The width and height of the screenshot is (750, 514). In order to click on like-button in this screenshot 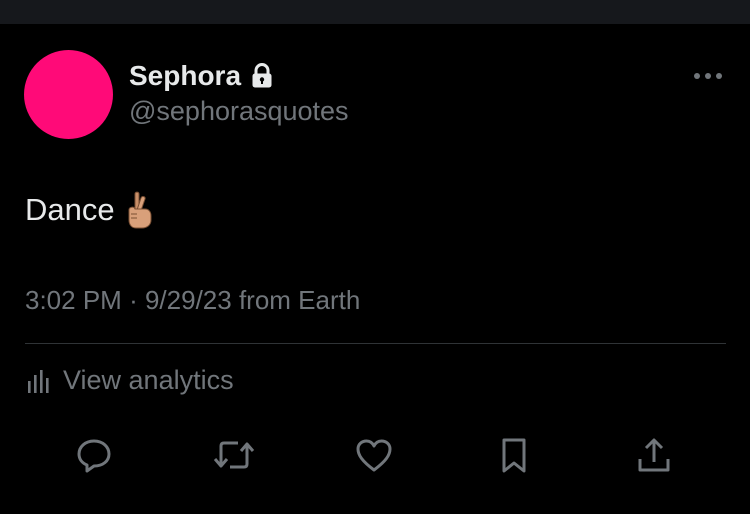, I will do `click(374, 455)`.